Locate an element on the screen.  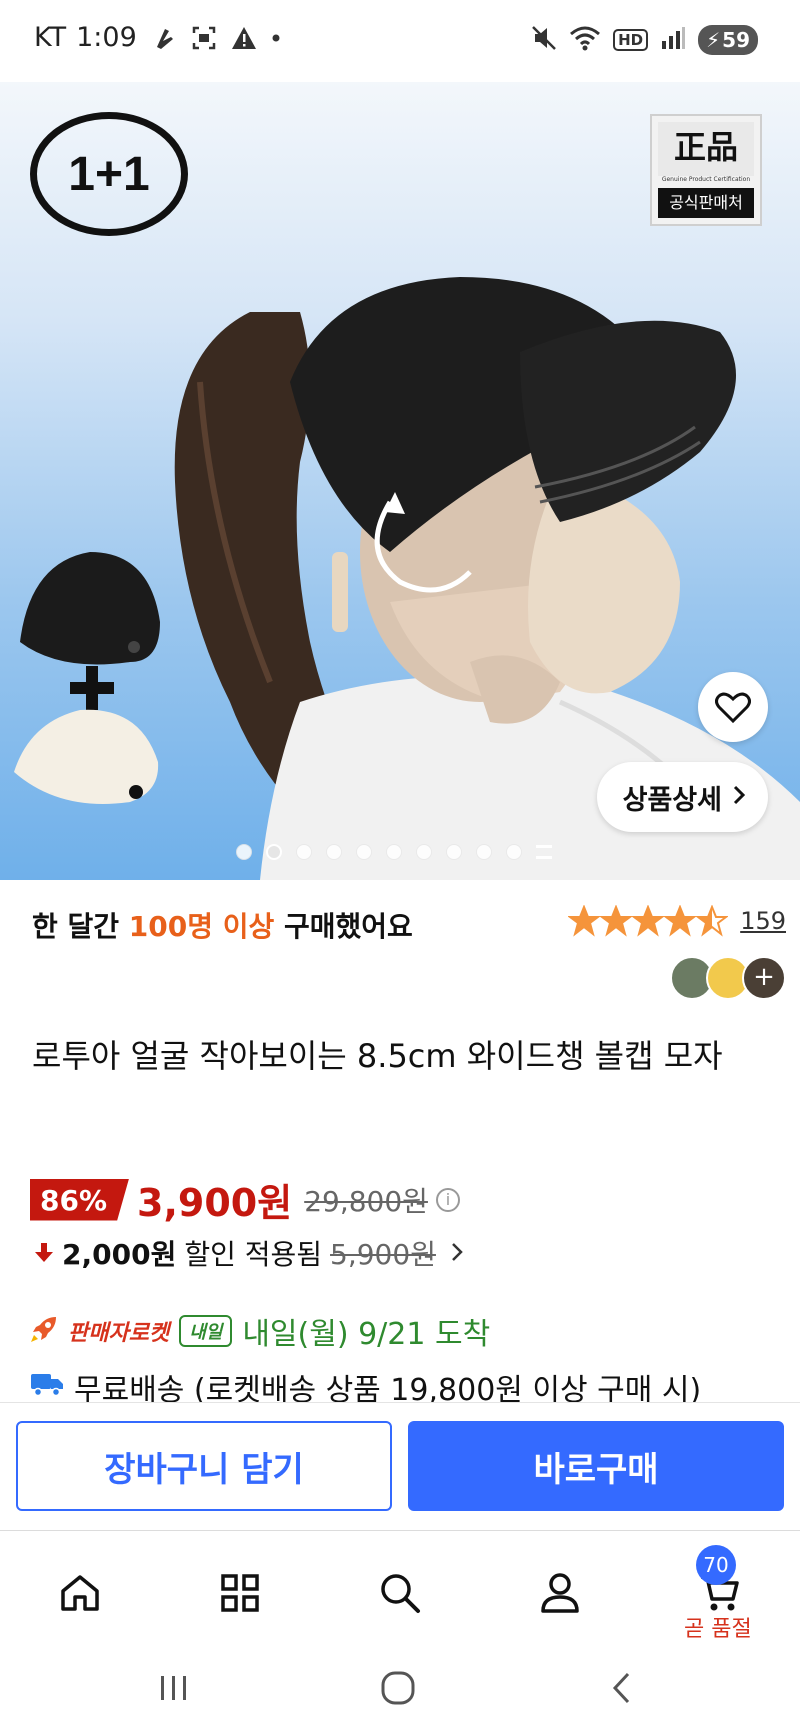
product-detail-button: 상품상세 is located at coordinates (682, 797).